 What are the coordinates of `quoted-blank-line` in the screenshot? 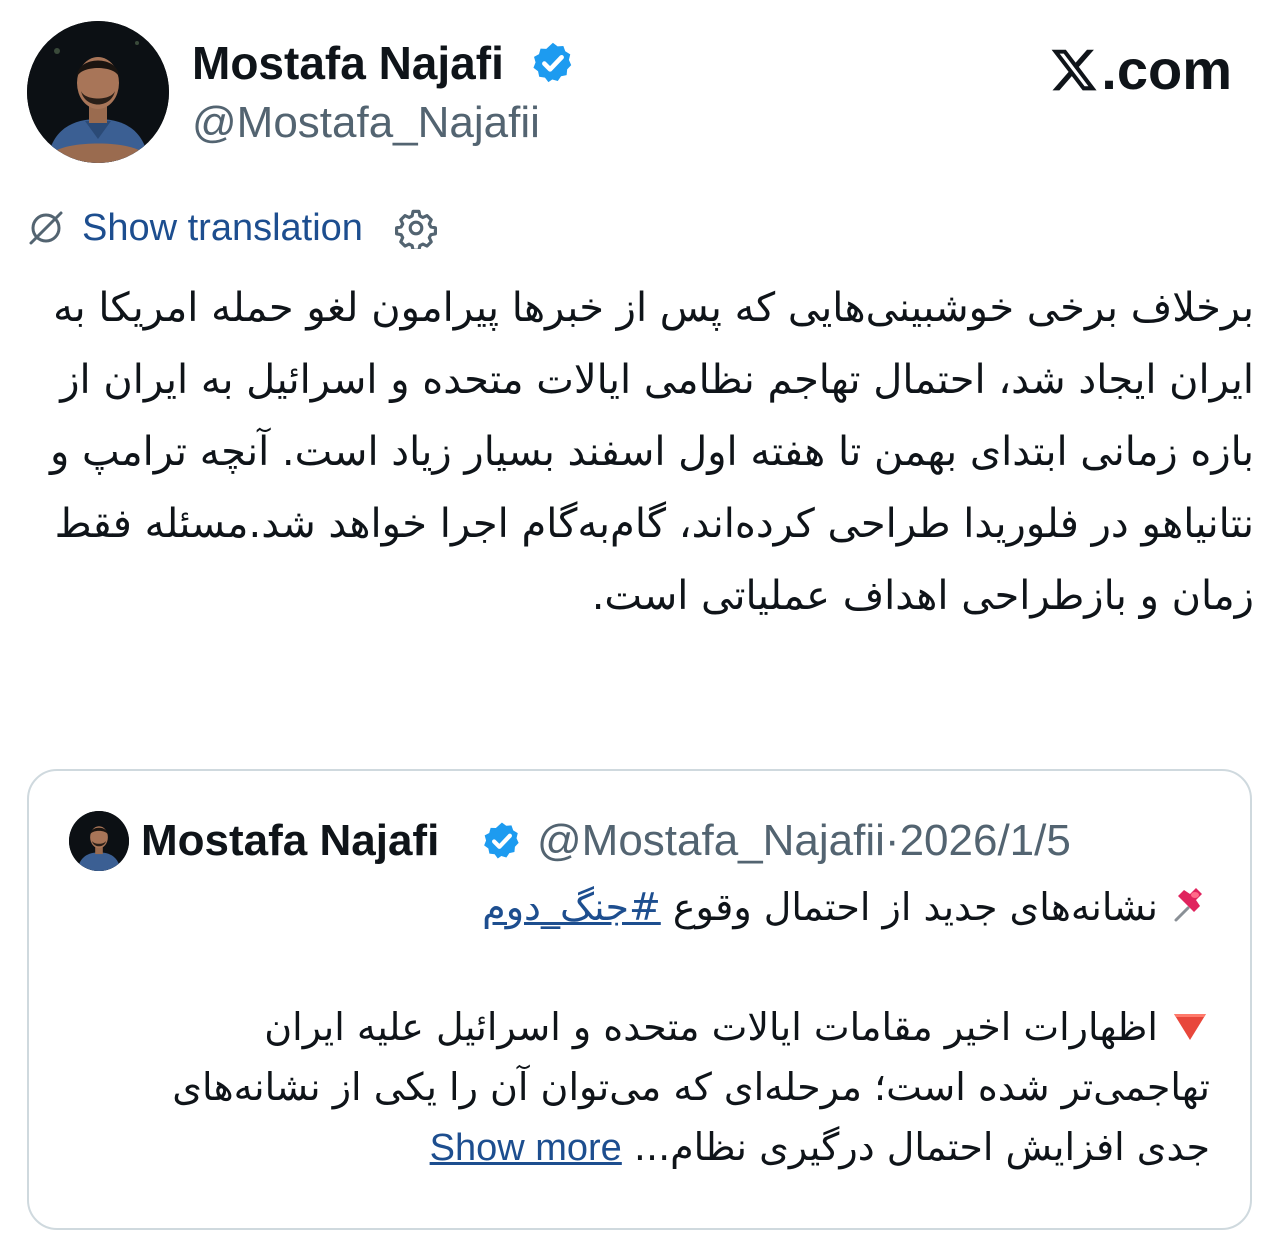 It's located at (667, 967).